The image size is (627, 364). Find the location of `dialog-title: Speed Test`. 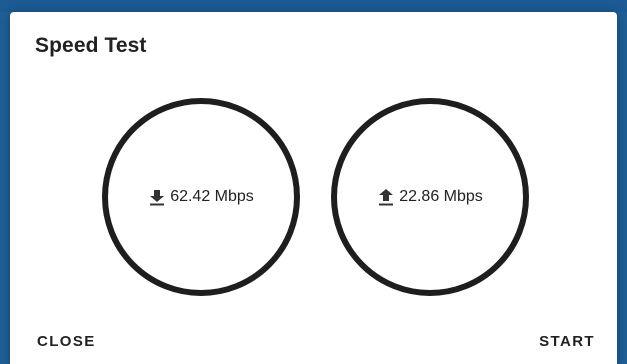

dialog-title: Speed Test is located at coordinates (91, 45).